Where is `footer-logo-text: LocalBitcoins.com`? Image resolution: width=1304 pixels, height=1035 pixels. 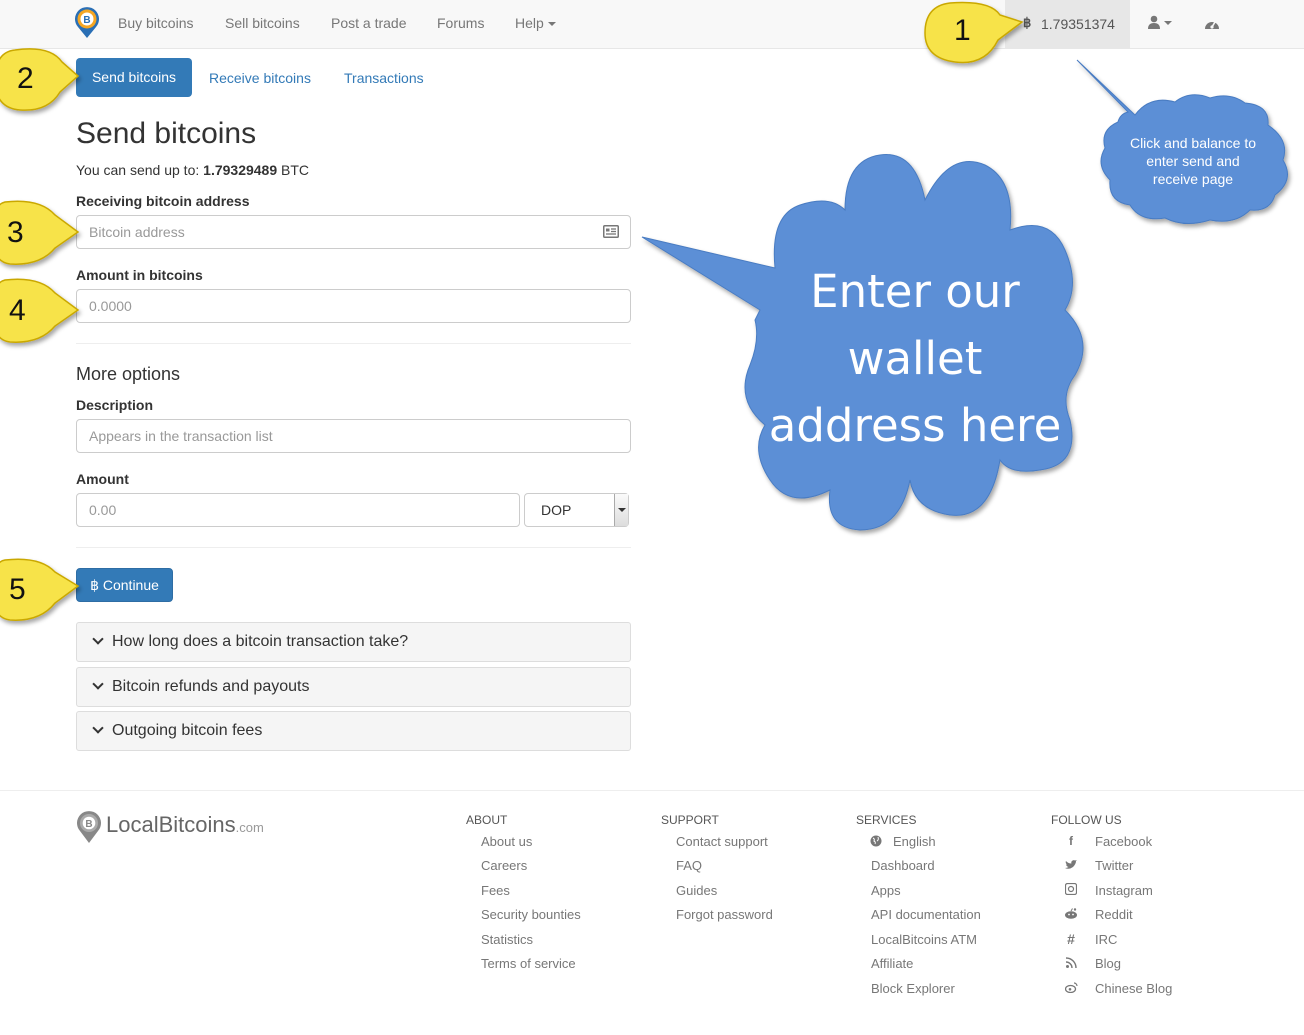
footer-logo-text: LocalBitcoins.com is located at coordinates (185, 825).